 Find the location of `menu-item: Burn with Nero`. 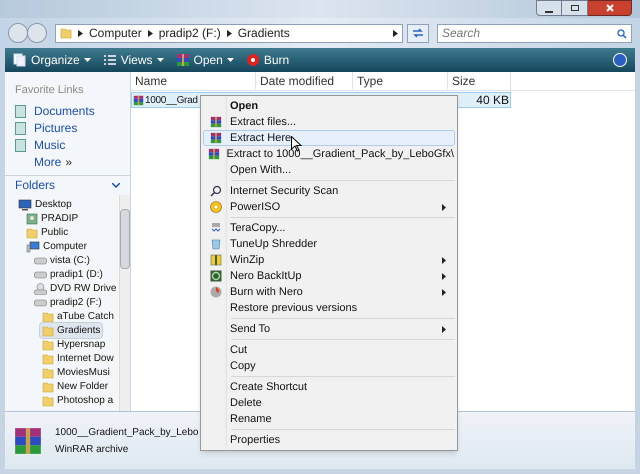

menu-item: Burn with Nero is located at coordinates (329, 292).